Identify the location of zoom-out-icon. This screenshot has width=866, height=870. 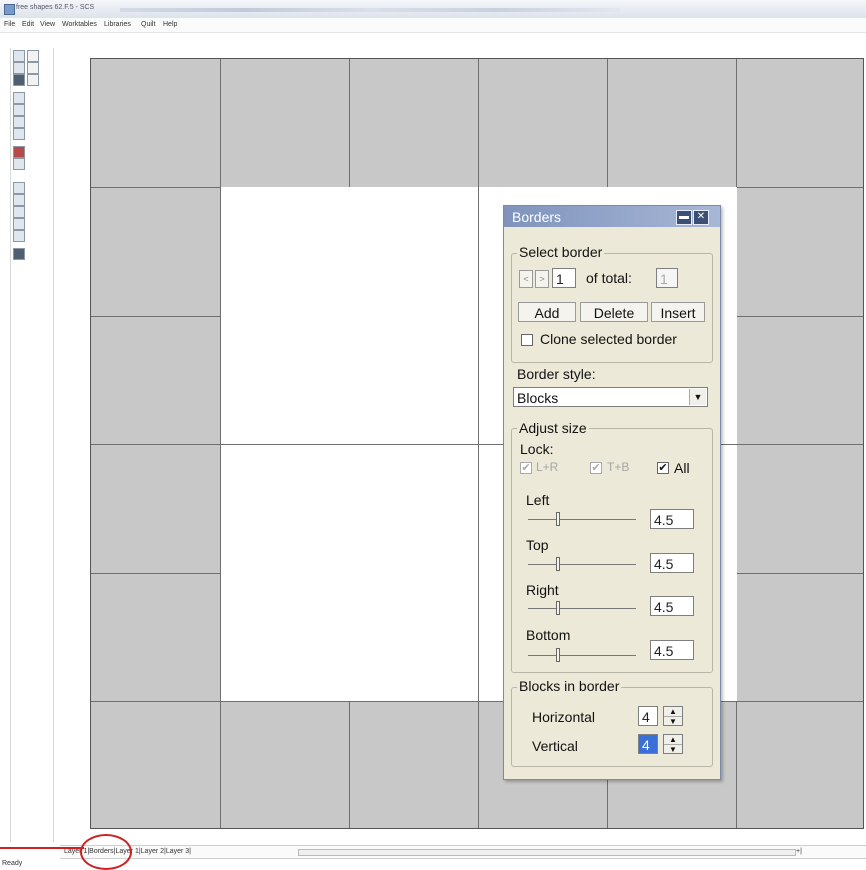
(19, 200).